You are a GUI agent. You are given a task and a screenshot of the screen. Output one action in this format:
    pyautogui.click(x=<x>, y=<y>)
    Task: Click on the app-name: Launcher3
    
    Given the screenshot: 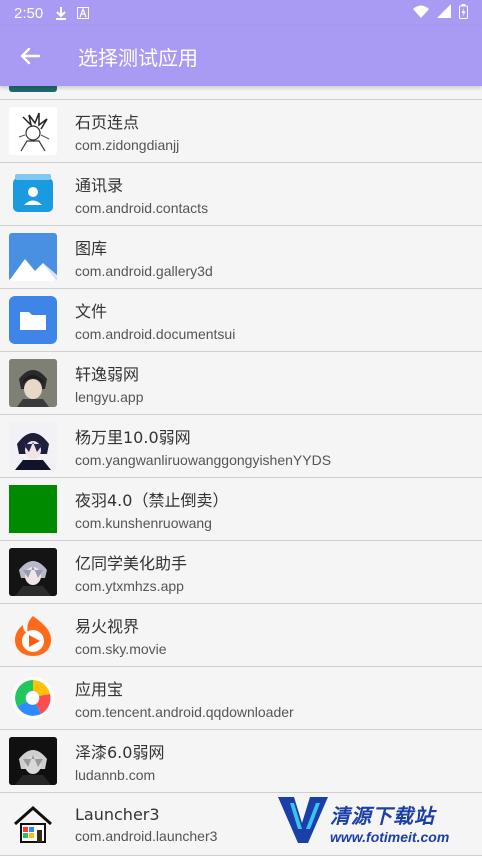 What is the action you would take?
    pyautogui.click(x=117, y=814)
    